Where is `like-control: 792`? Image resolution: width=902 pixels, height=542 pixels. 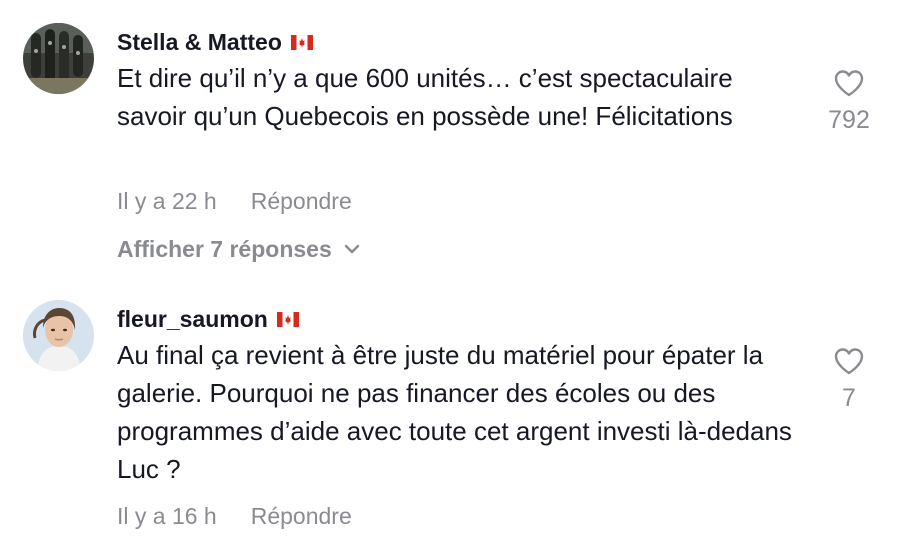
like-control: 792 is located at coordinates (849, 101).